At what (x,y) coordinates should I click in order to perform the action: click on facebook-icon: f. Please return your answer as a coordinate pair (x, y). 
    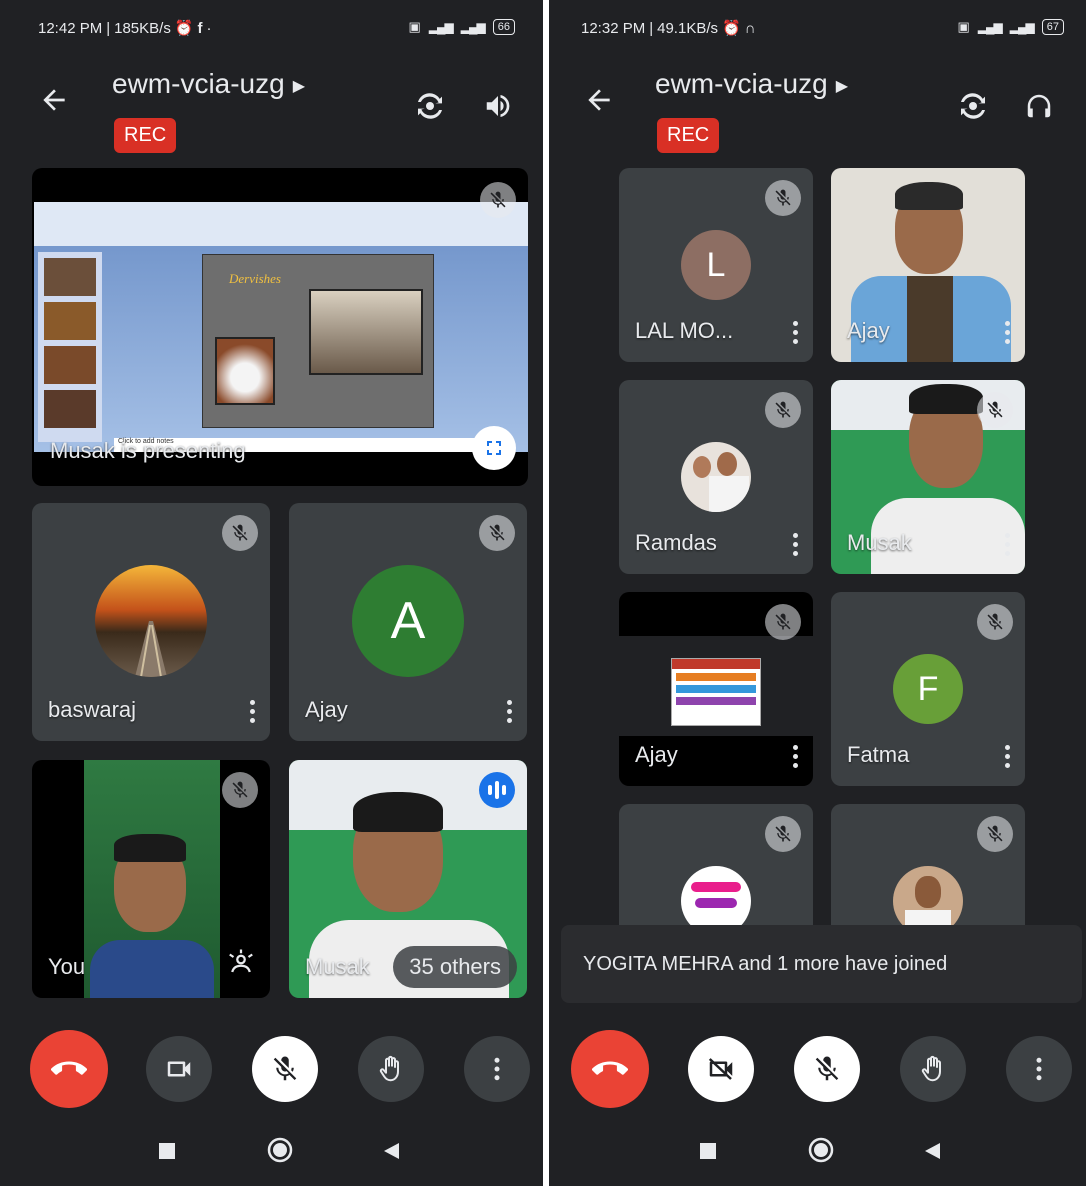
    Looking at the image, I should click on (200, 28).